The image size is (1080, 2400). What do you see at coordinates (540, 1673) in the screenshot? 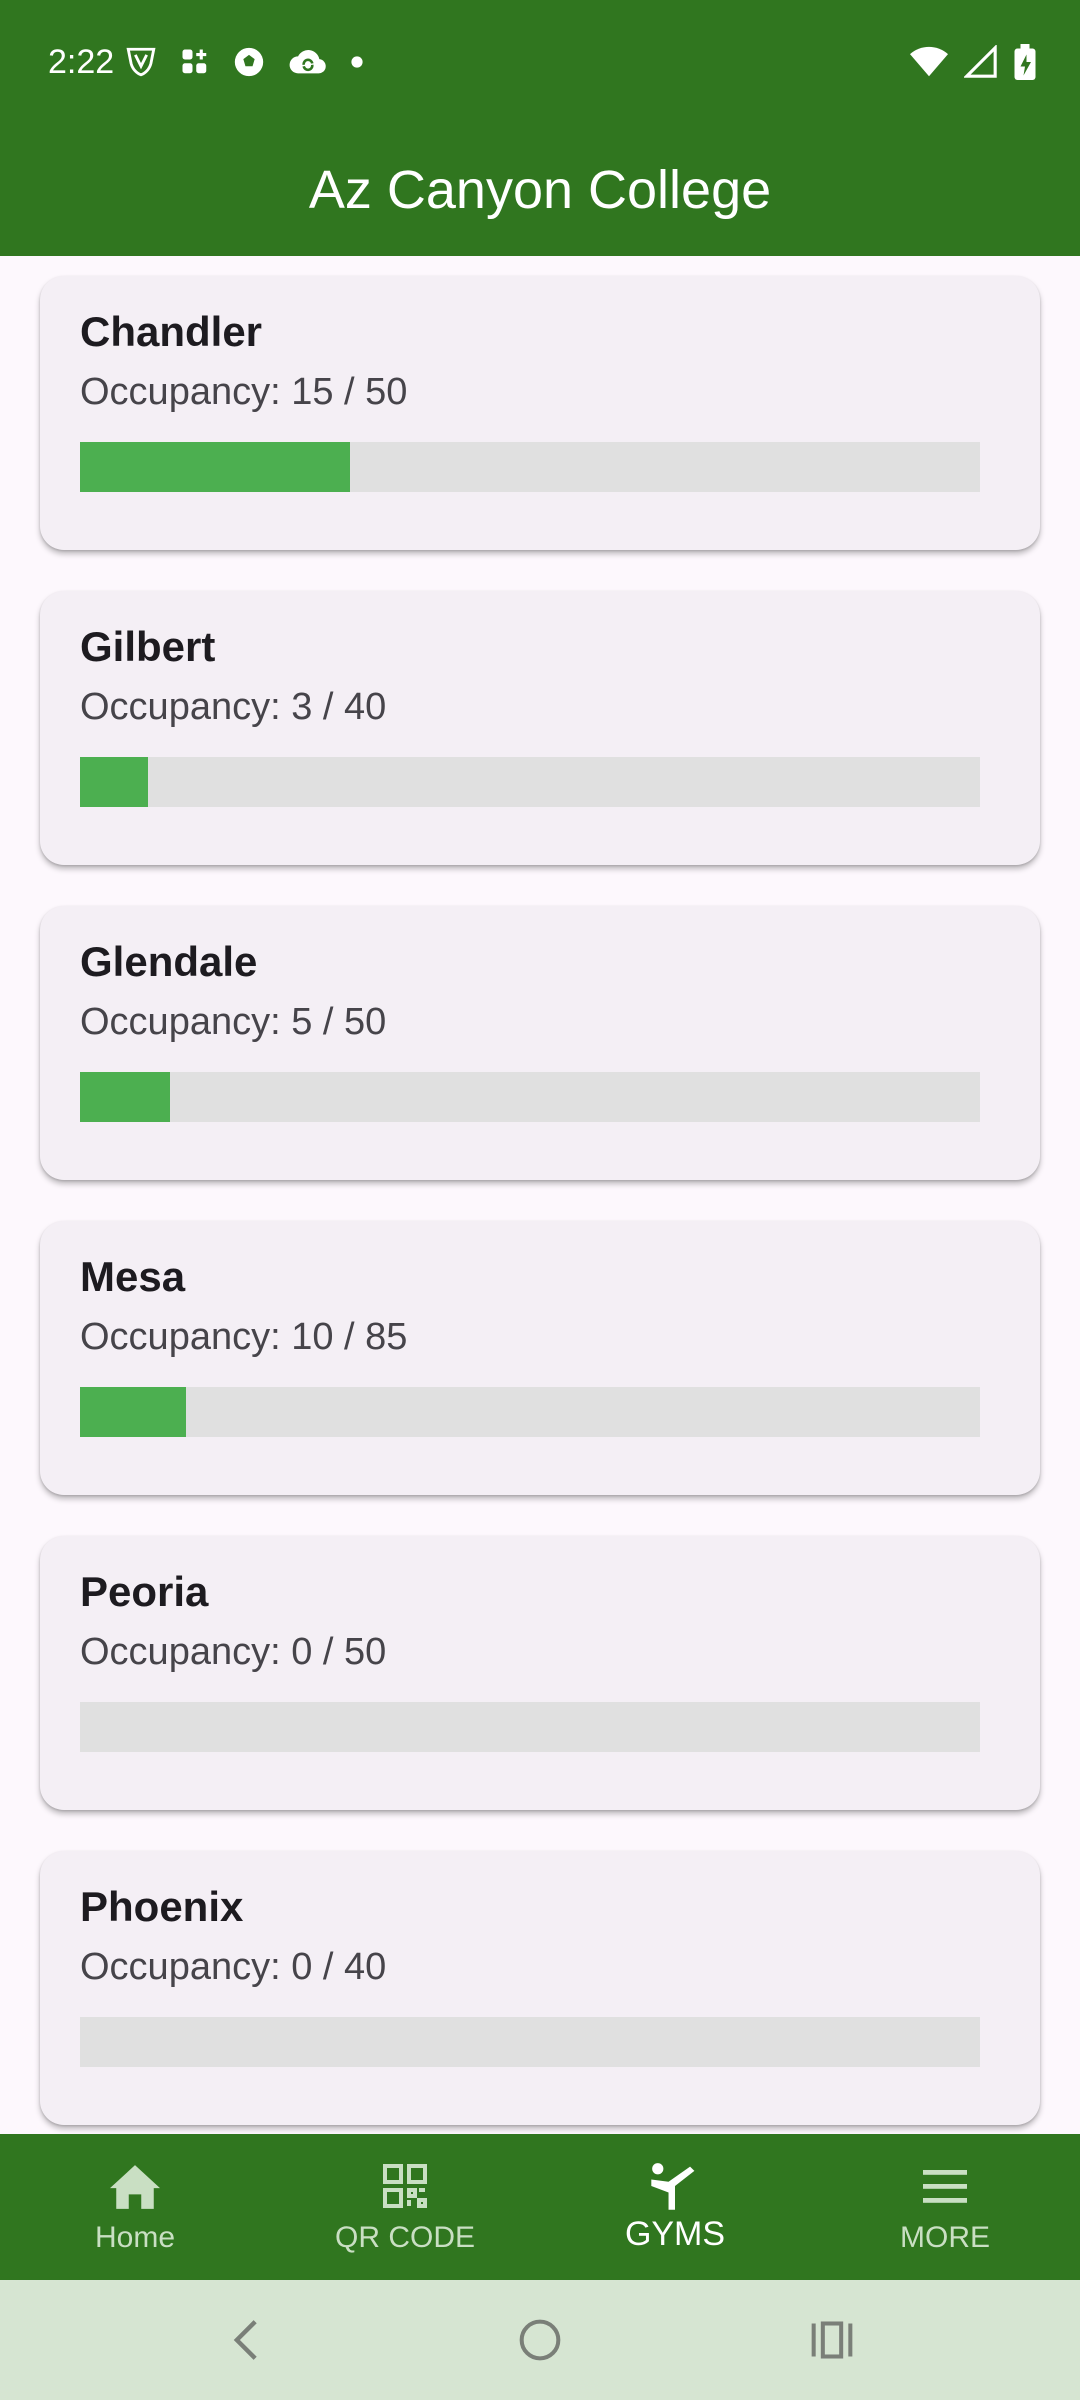
I see `gym-card-peoria: Peoria Occupancy: 0 / 50` at bounding box center [540, 1673].